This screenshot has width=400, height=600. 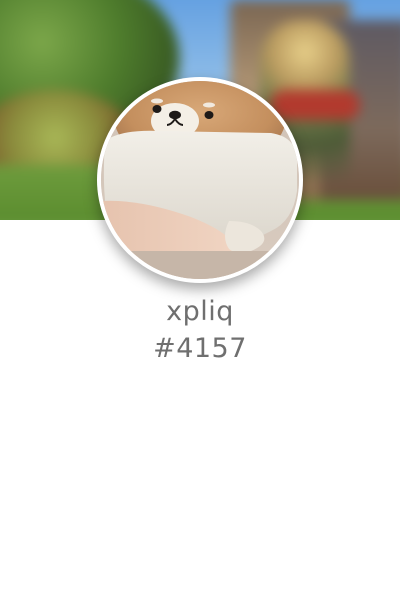 I want to click on username: xpliq, so click(x=200, y=311).